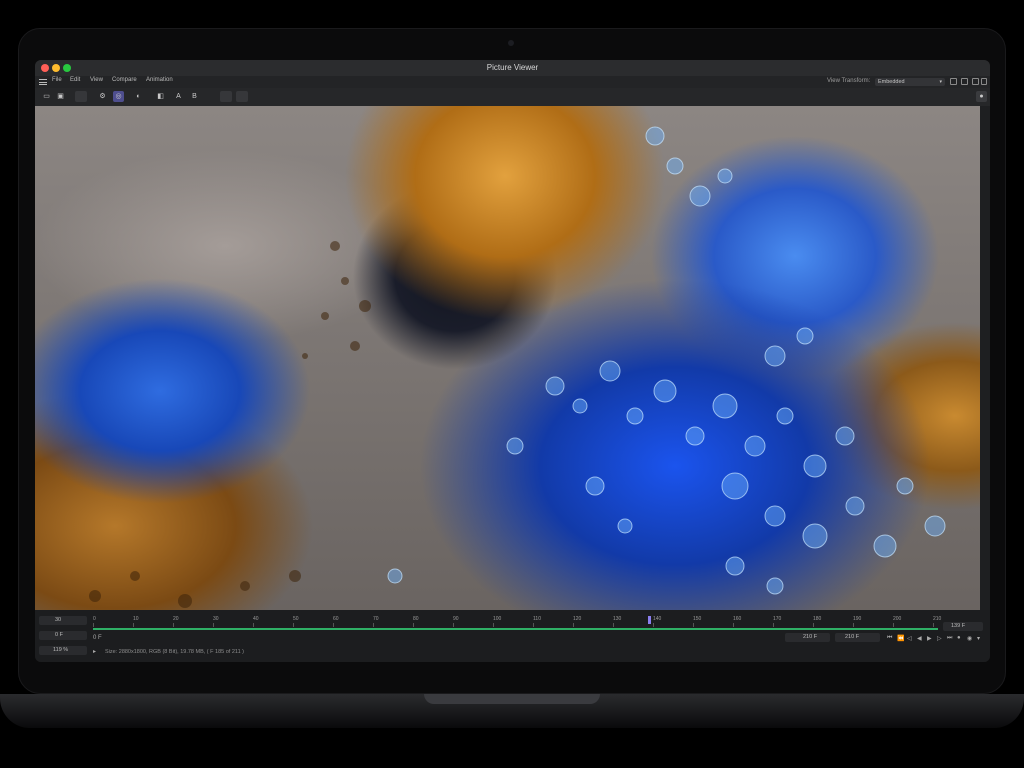  What do you see at coordinates (60, 96) in the screenshot?
I see `save-icon: ▣` at bounding box center [60, 96].